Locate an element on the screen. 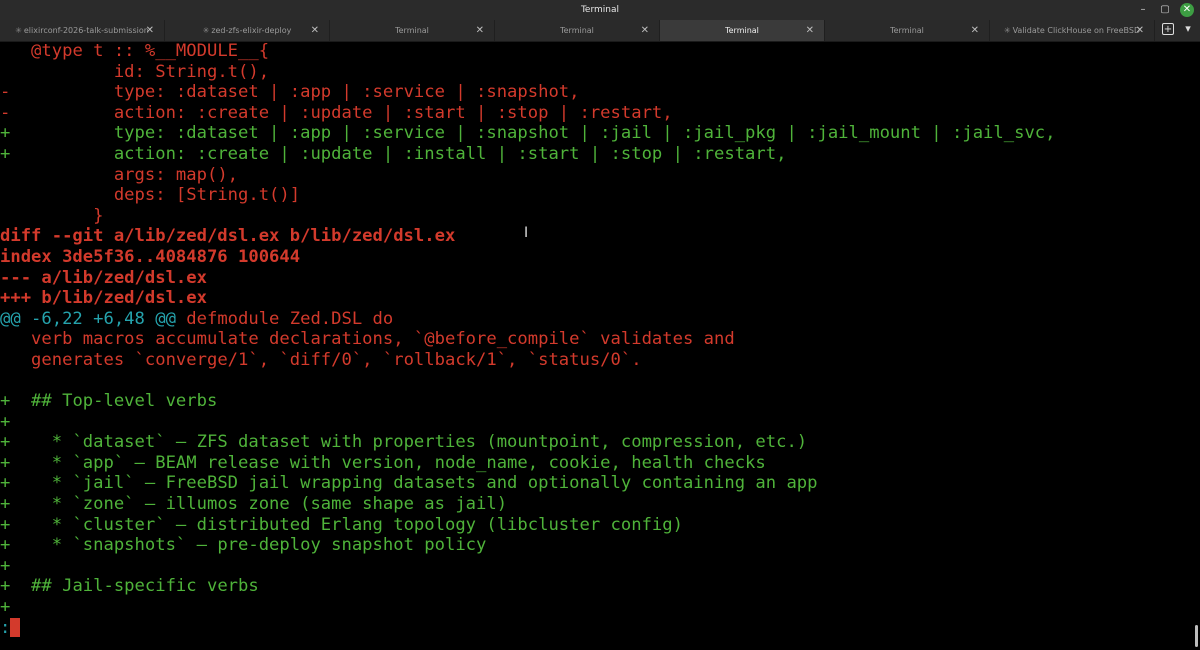  tab-label: ✳ elixirconf-2026-talk-submission is located at coordinates (82, 30).